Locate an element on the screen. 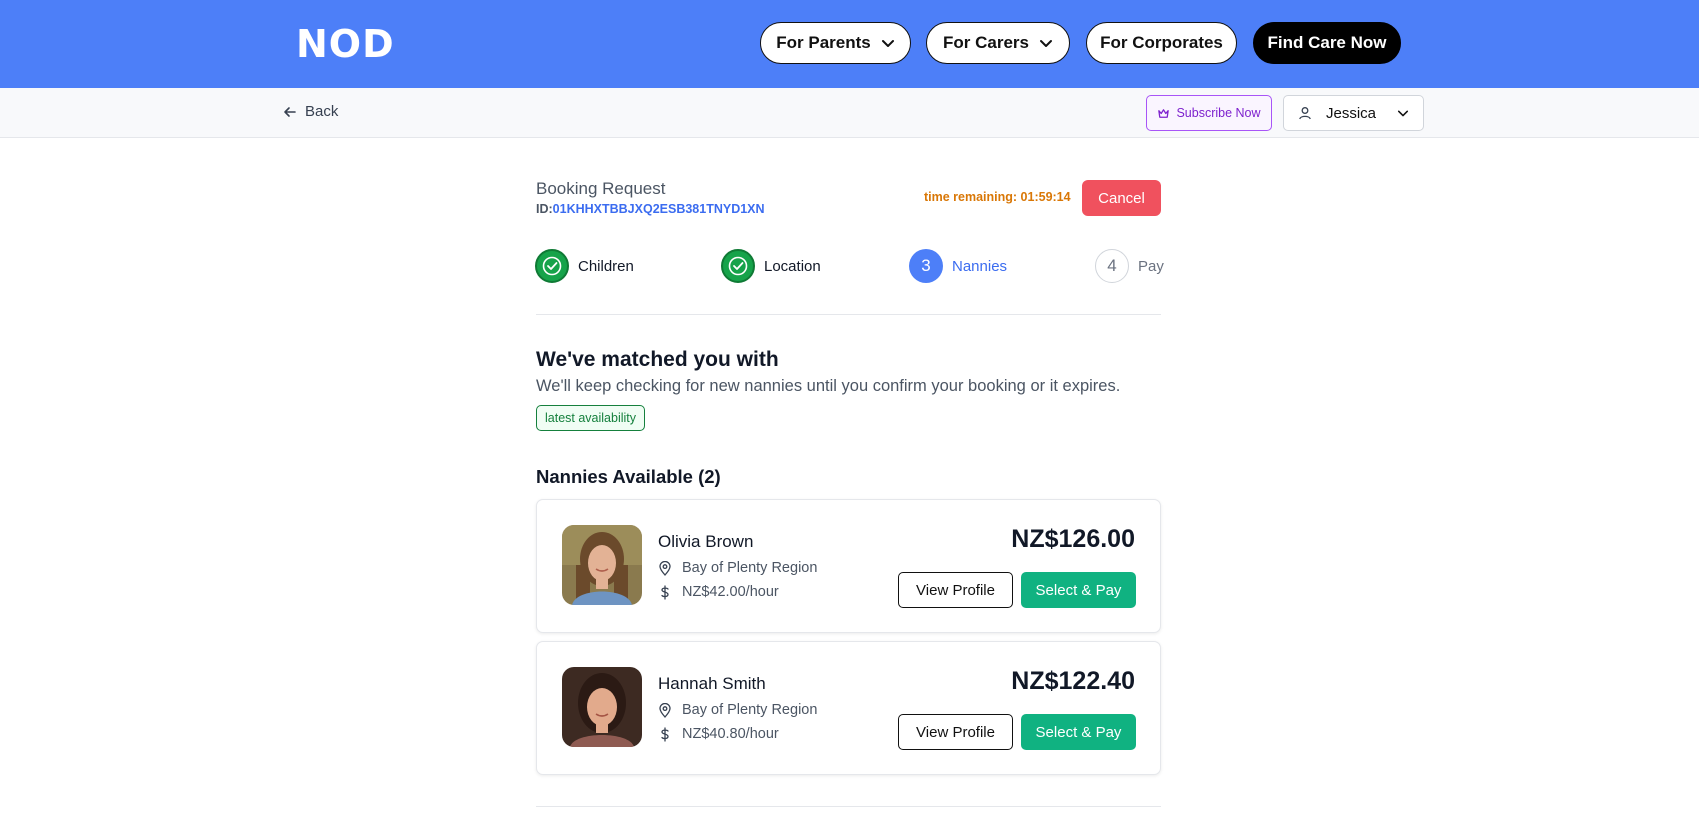 The image size is (1699, 827). cancel-button: Cancel is located at coordinates (1121, 198).